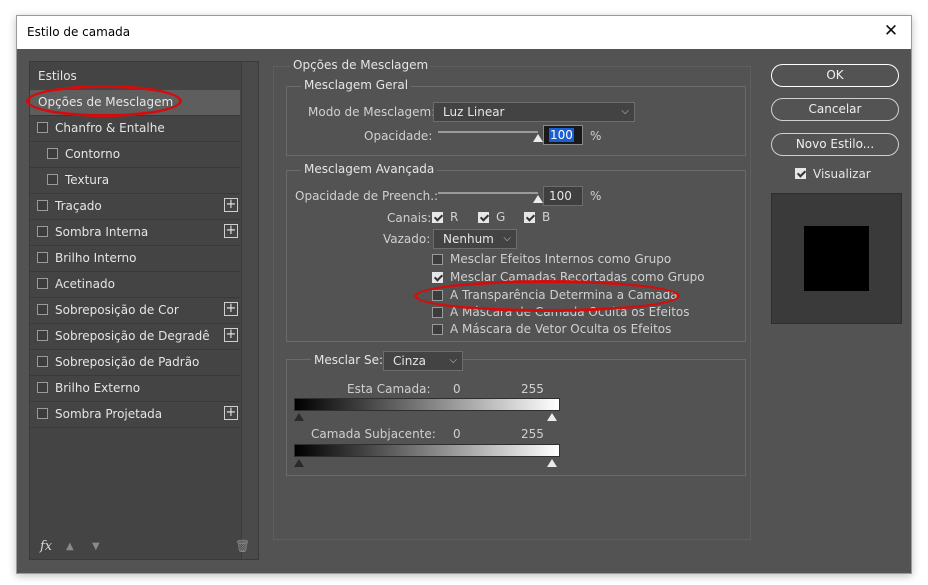 Image resolution: width=928 pixels, height=585 pixels. Describe the element at coordinates (96, 546) in the screenshot. I see `move-down-icon: ▼` at that location.